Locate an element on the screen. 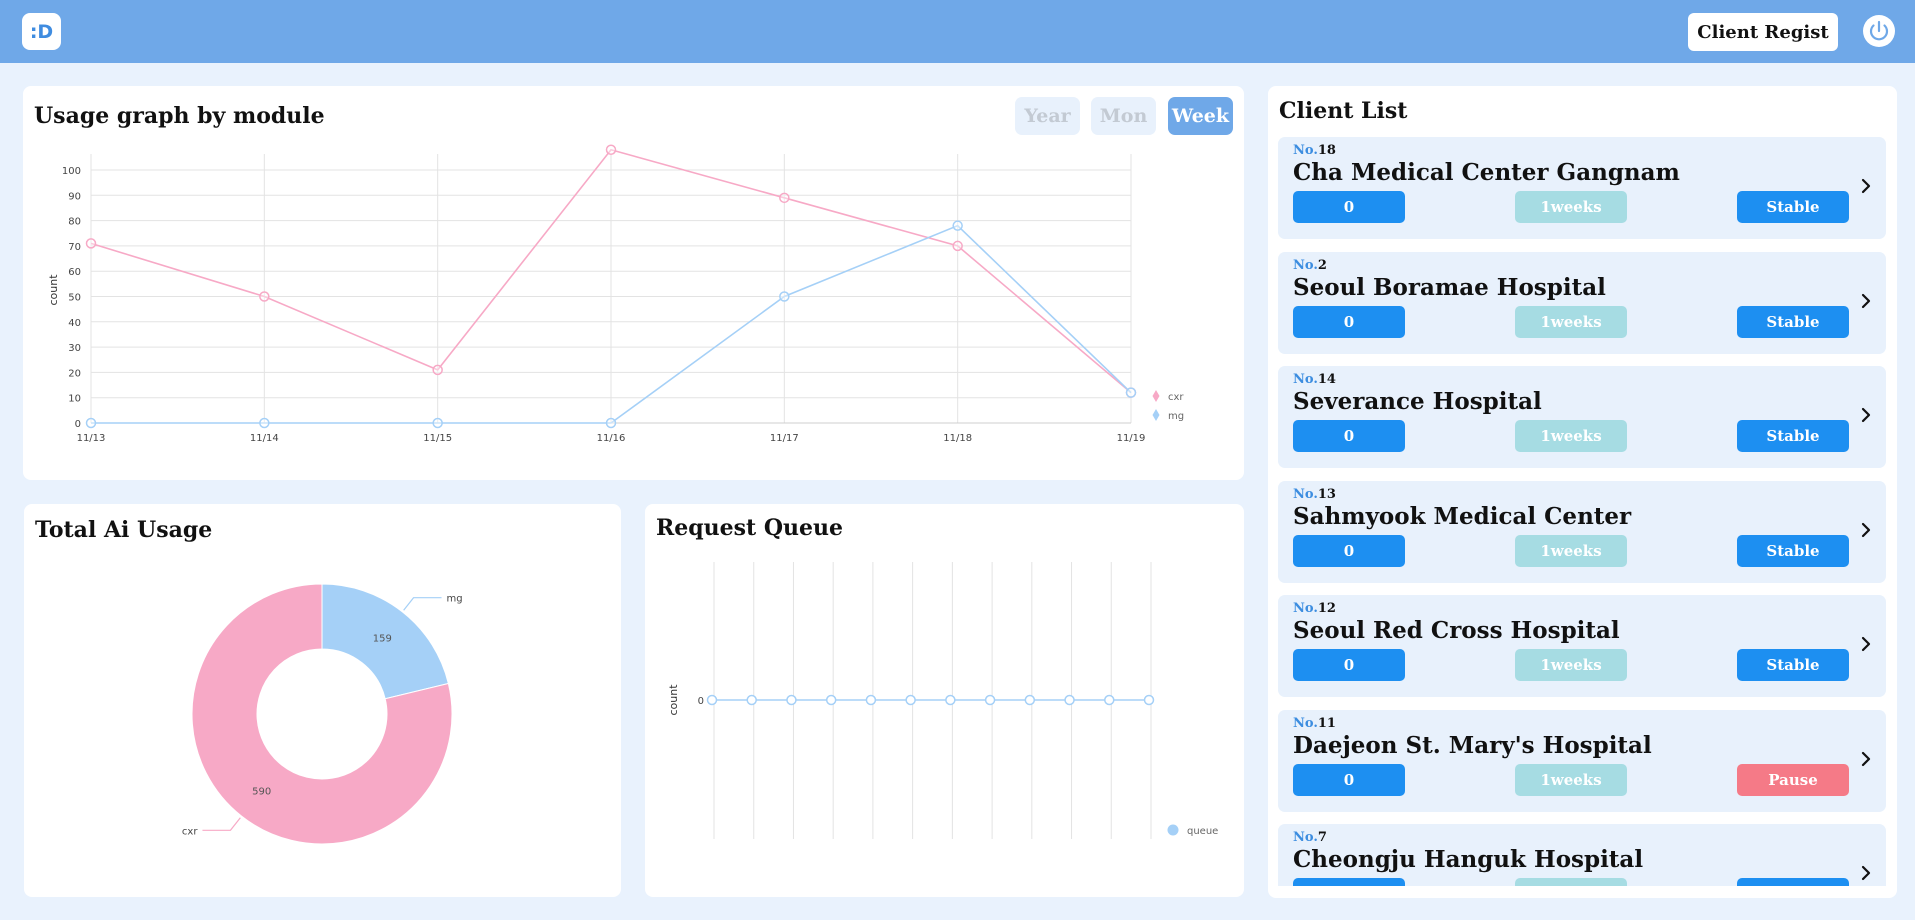 Image resolution: width=1915 pixels, height=920 pixels. x-tick-label: 11/15 is located at coordinates (437, 438).